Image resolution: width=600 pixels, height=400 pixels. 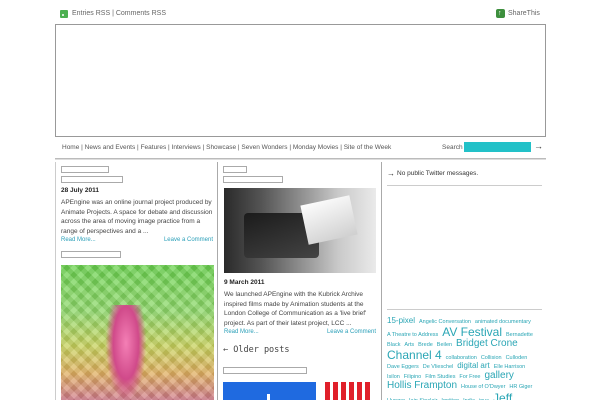 What do you see at coordinates (316, 147) in the screenshot?
I see `nav-item-monday-movies: Monday Movies` at bounding box center [316, 147].